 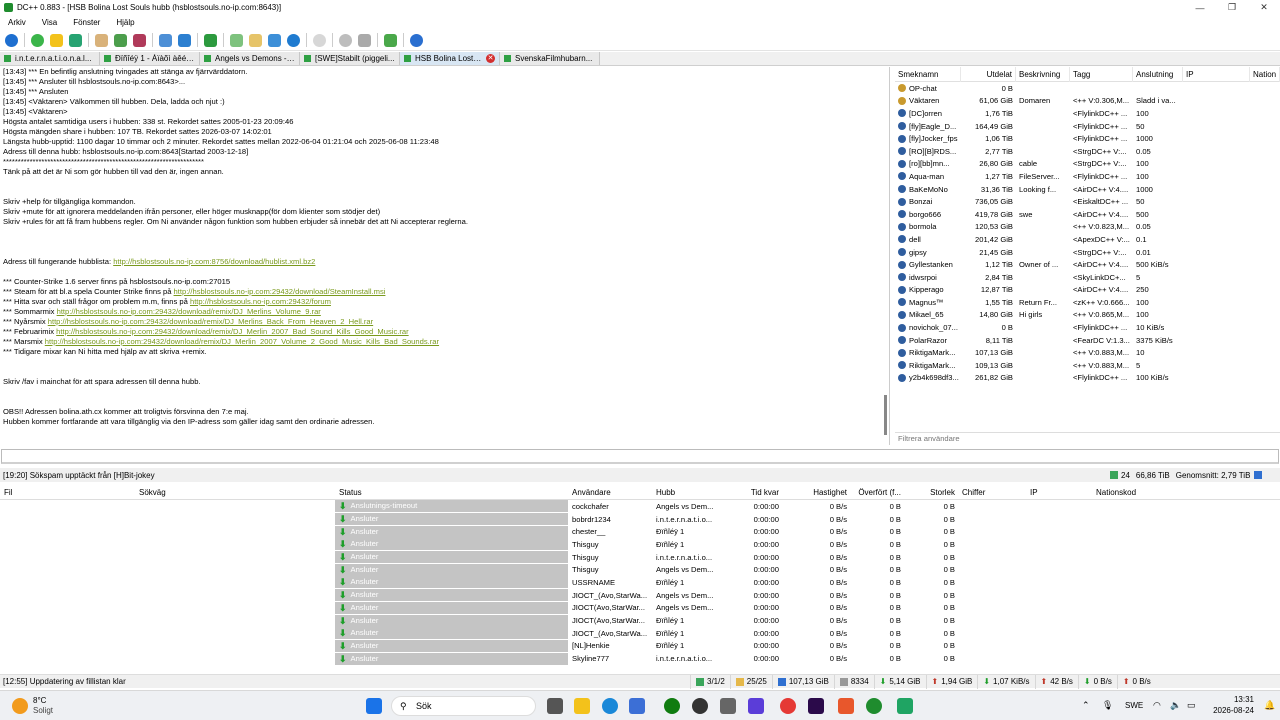 What do you see at coordinates (56, 40) in the screenshot?
I see `favorites-star-icon` at bounding box center [56, 40].